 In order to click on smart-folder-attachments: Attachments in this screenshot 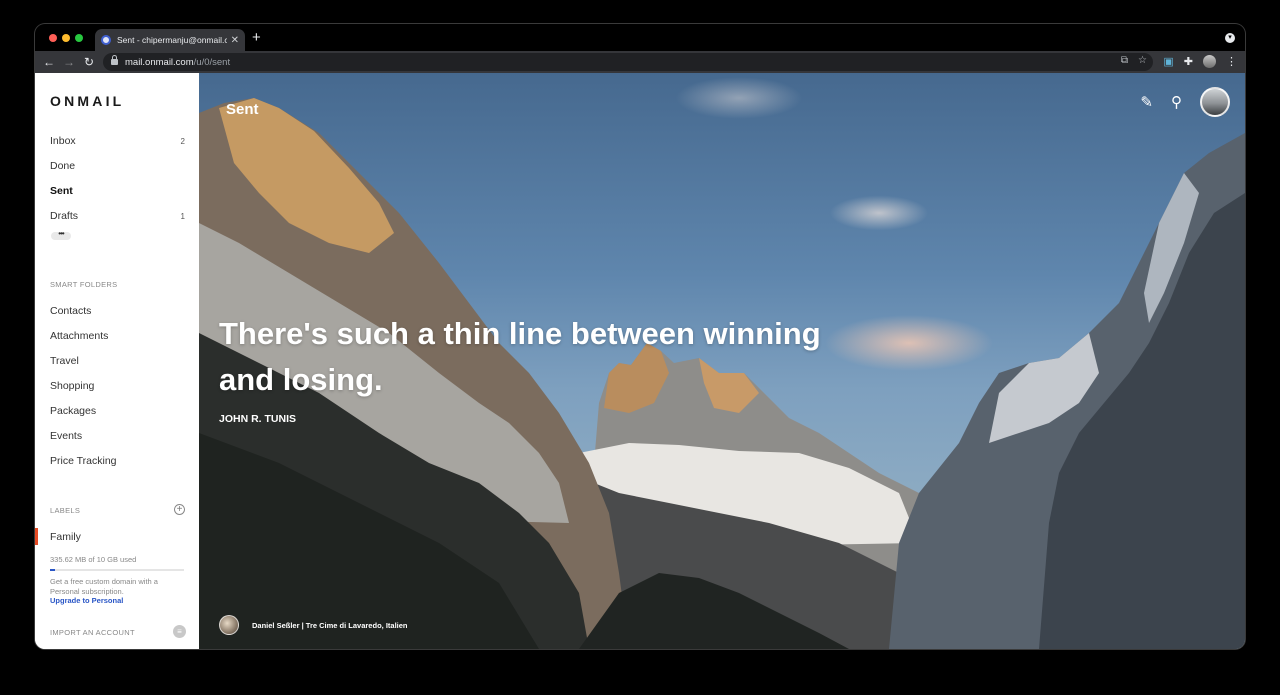, I will do `click(117, 336)`.